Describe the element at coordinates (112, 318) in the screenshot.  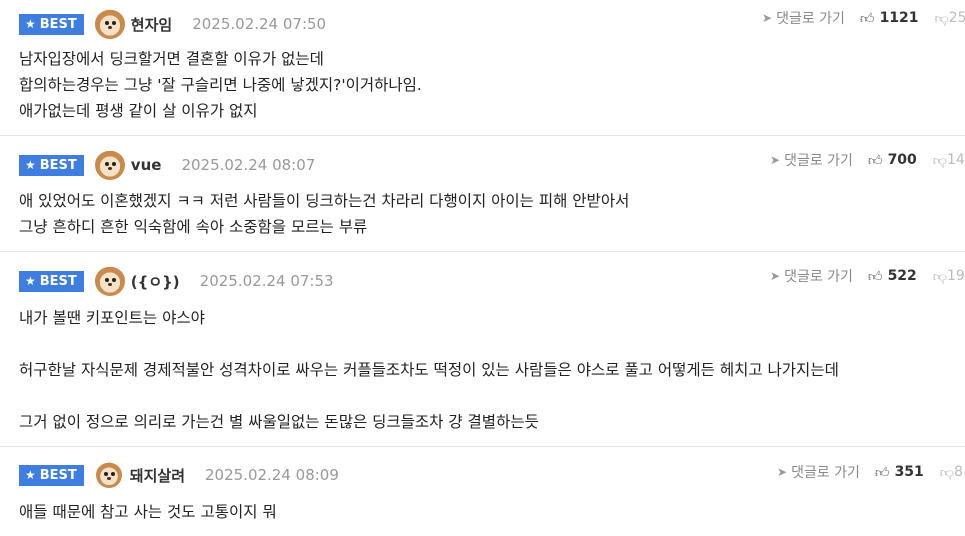
I see `comment-line: 내가 볼땐 키포인트는 야스야` at that location.